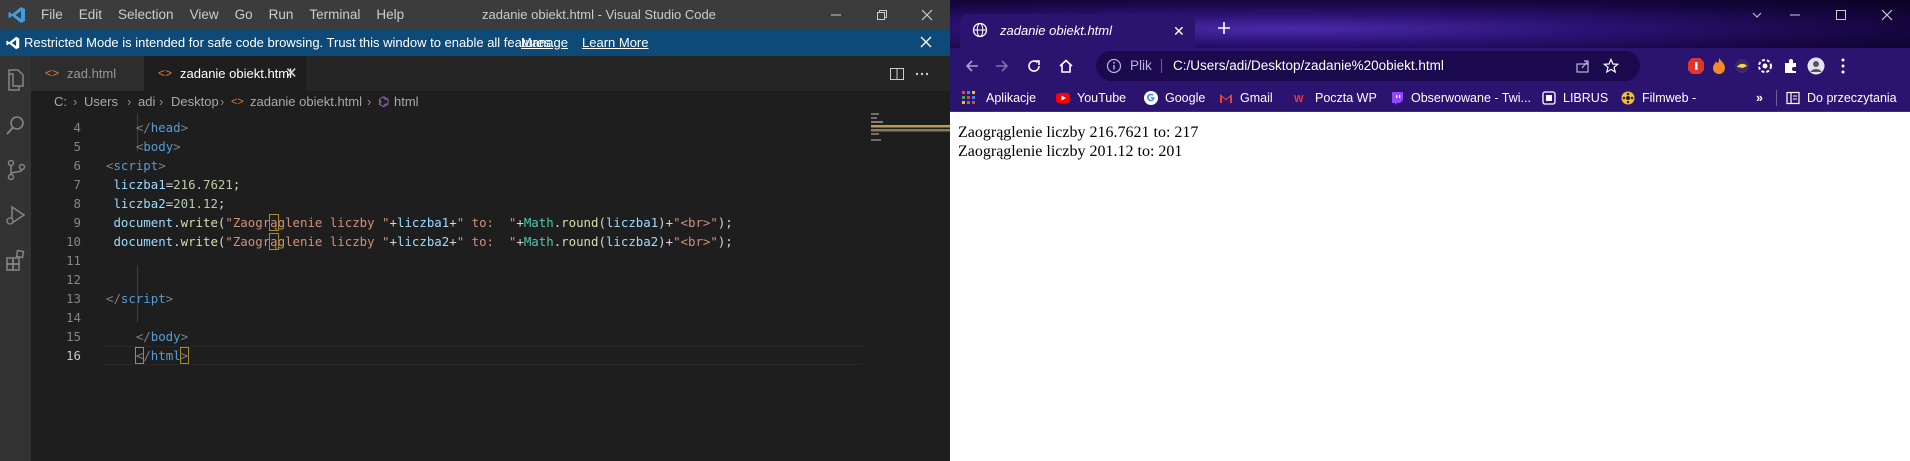  What do you see at coordinates (16, 79) in the screenshot?
I see `explorer-icon` at bounding box center [16, 79].